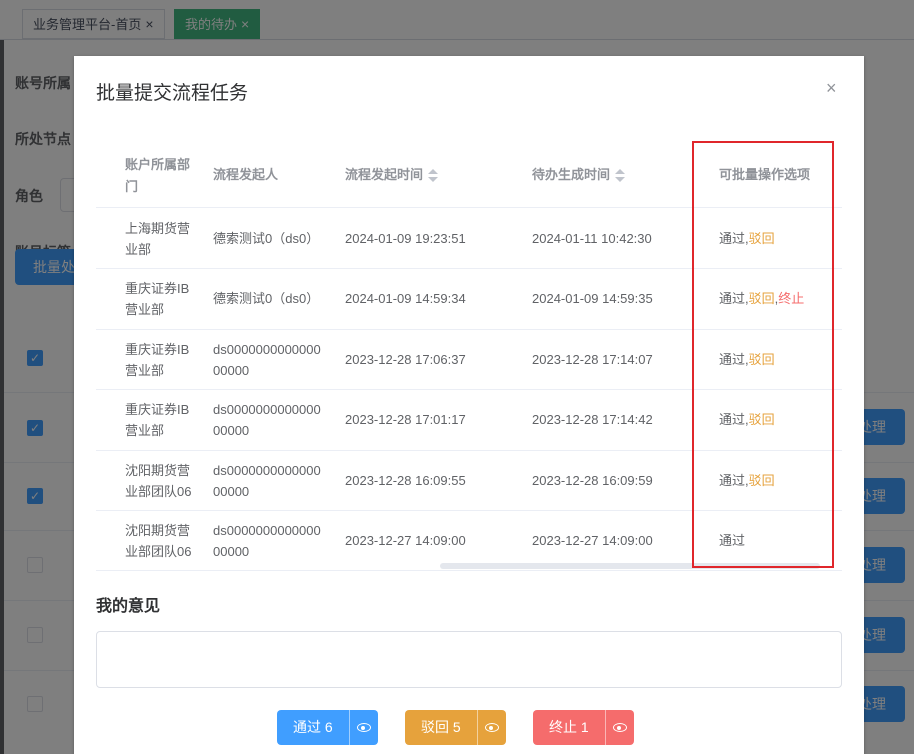 The image size is (914, 754). Describe the element at coordinates (831, 88) in the screenshot. I see `close-icon: ×` at that location.